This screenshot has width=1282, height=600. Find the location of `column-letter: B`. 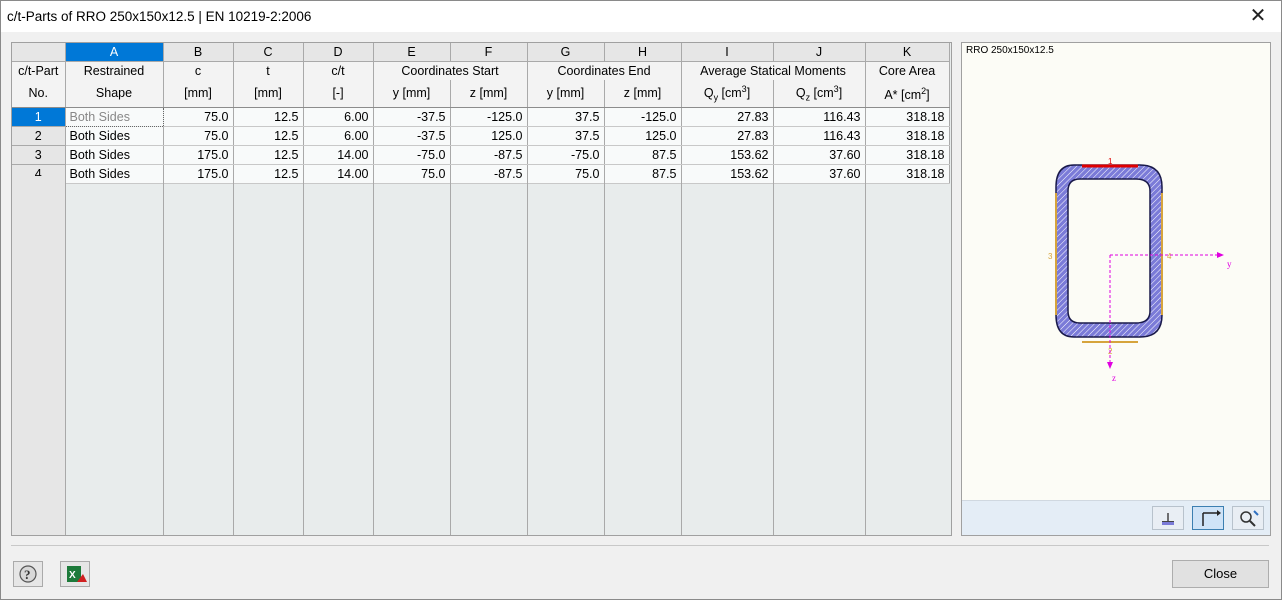

column-letter: B is located at coordinates (198, 52).